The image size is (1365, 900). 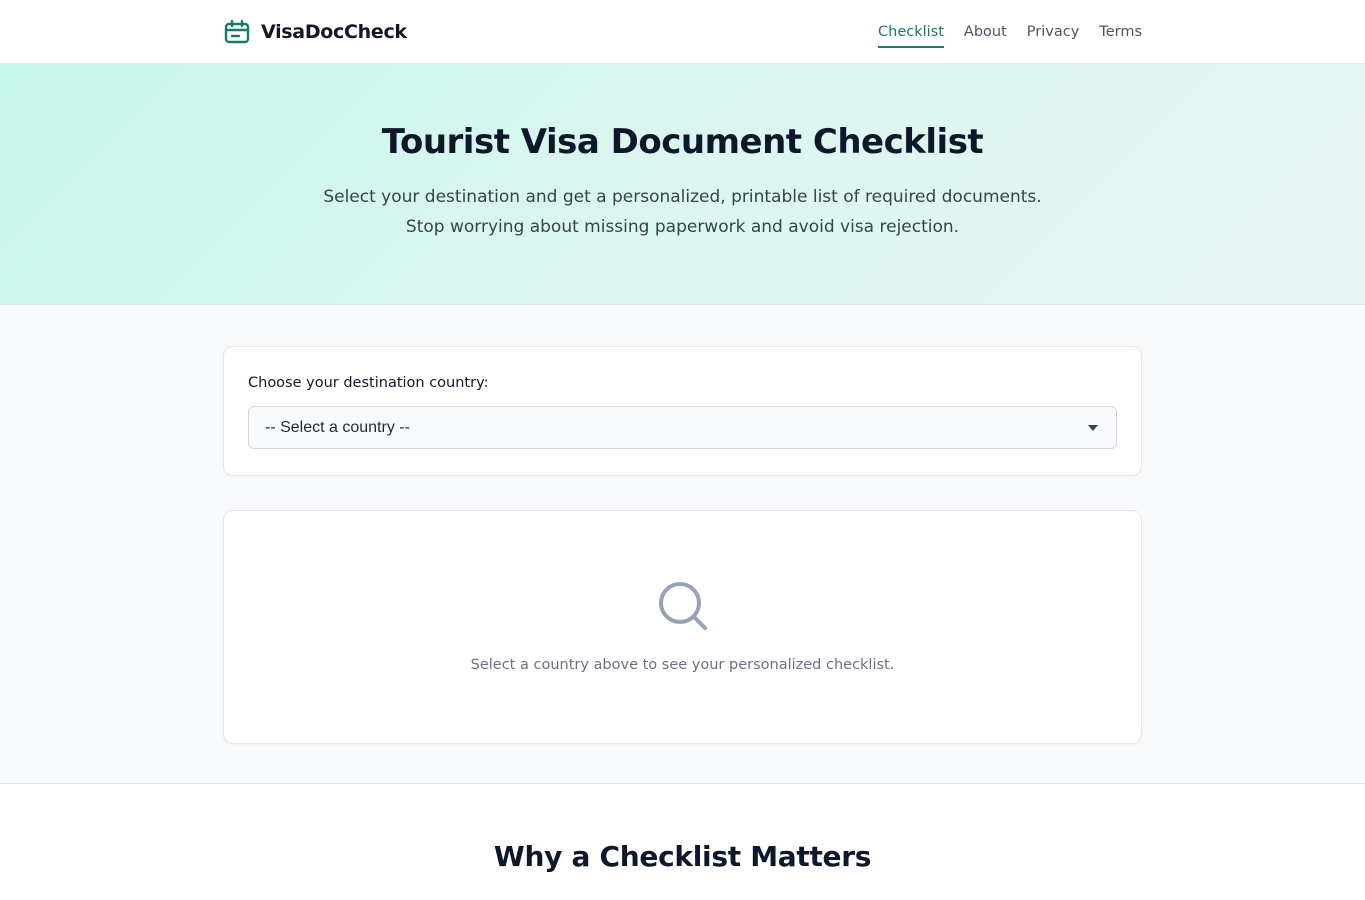 I want to click on nav-link-terms: Terms, so click(x=1120, y=32).